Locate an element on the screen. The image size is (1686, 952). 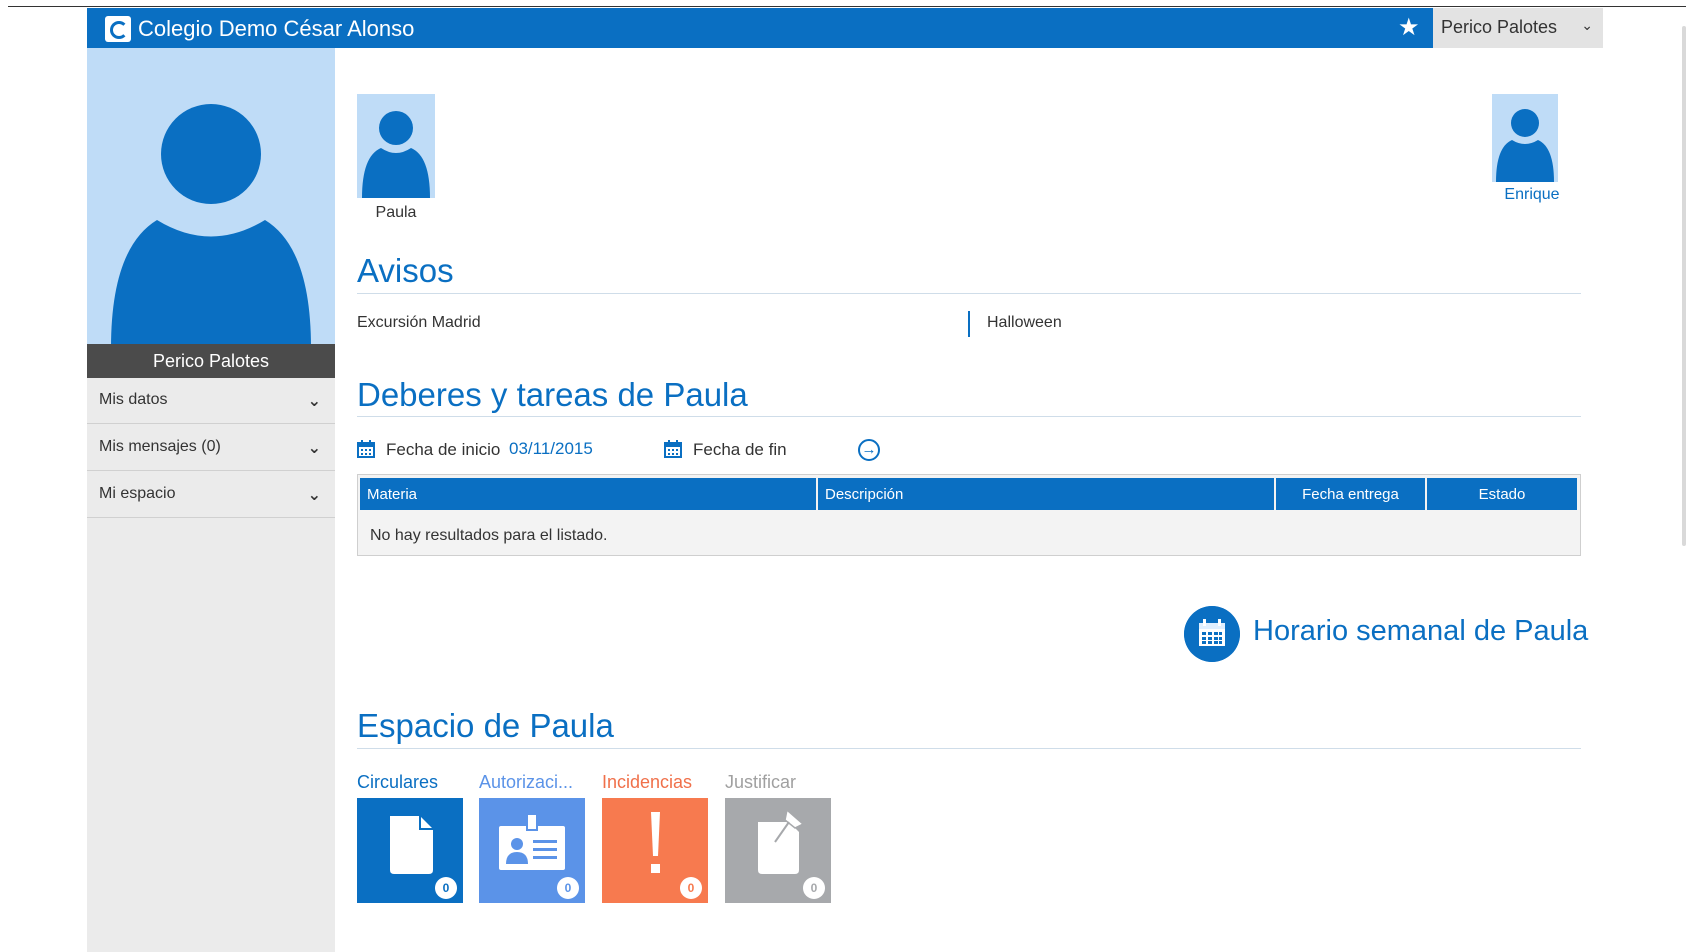
user-select-dropdown: Perico Palotes ⌄ is located at coordinates (1518, 28).